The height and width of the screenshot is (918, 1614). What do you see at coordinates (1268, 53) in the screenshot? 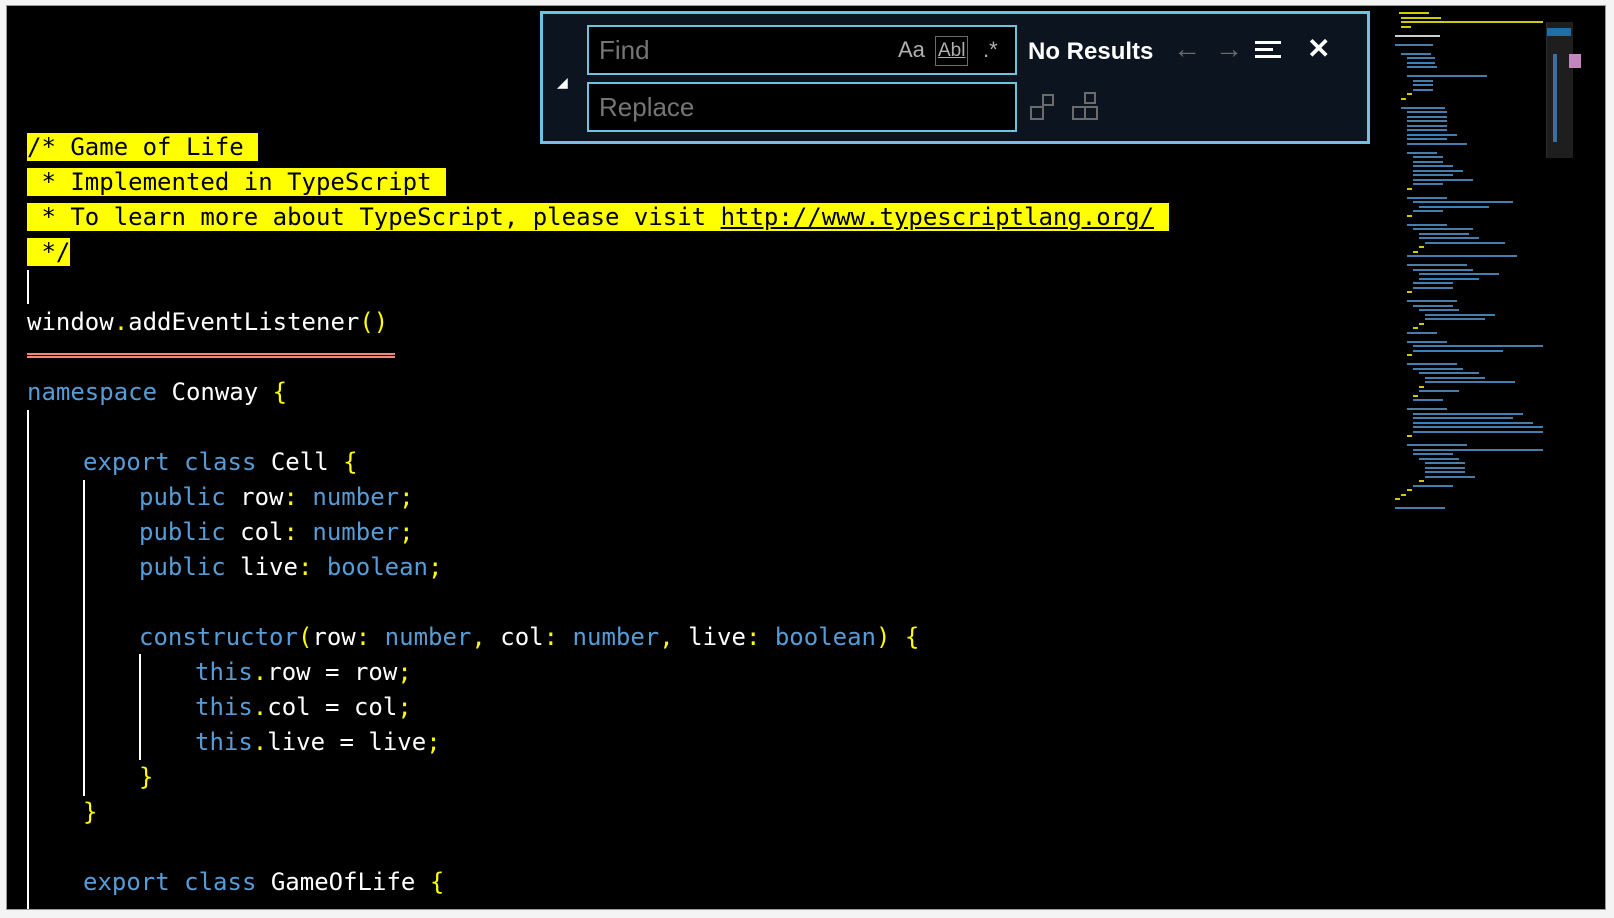
I see `find-in-selection-icon` at bounding box center [1268, 53].